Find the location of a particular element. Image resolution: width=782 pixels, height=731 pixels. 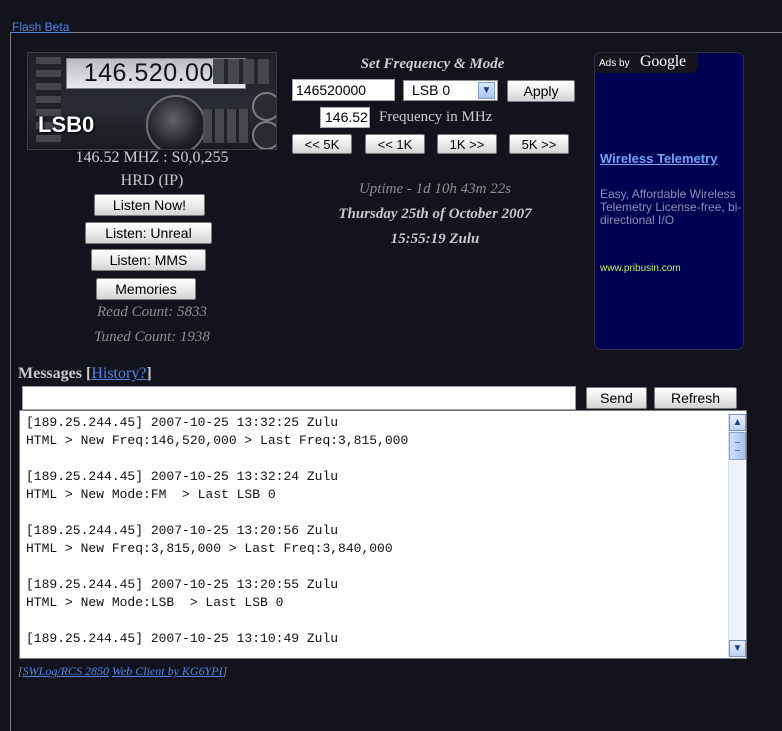

tuned-count: Tuned Count: 1938 is located at coordinates (152, 337).